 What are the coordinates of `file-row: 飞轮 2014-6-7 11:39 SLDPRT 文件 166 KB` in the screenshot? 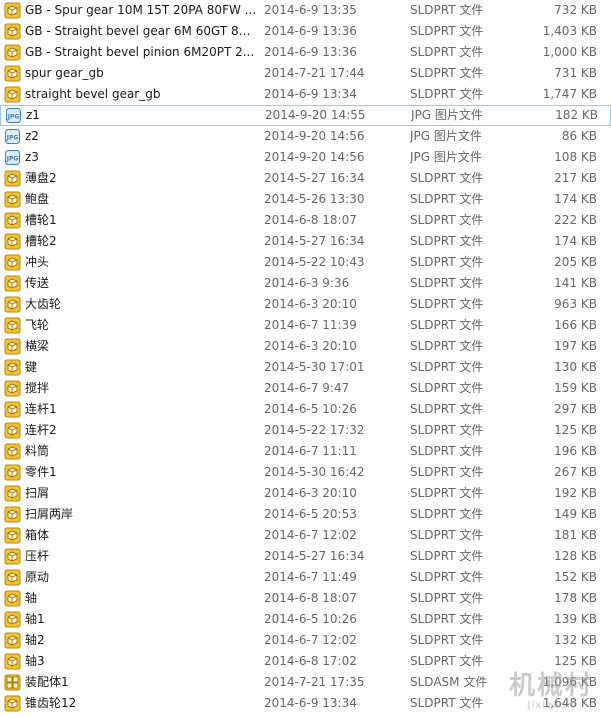 It's located at (305, 325).